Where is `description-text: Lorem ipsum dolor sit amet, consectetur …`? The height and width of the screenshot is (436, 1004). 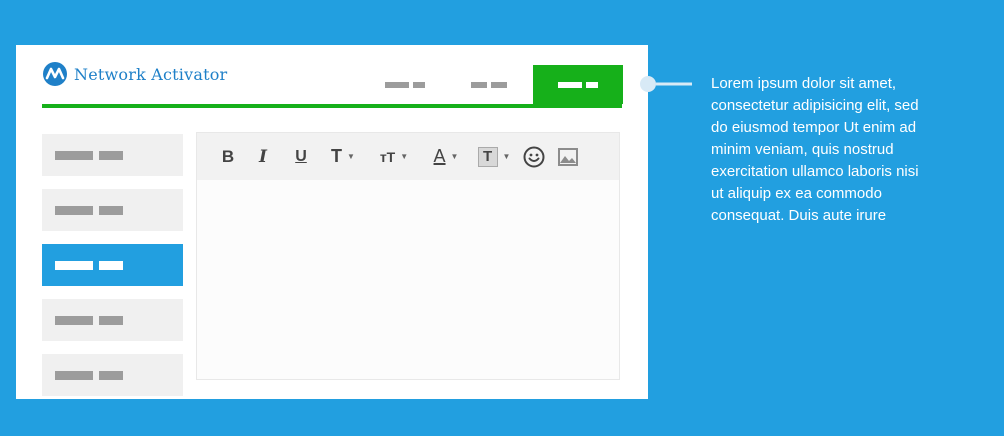 description-text: Lorem ipsum dolor sit amet, consectetur … is located at coordinates (815, 149).